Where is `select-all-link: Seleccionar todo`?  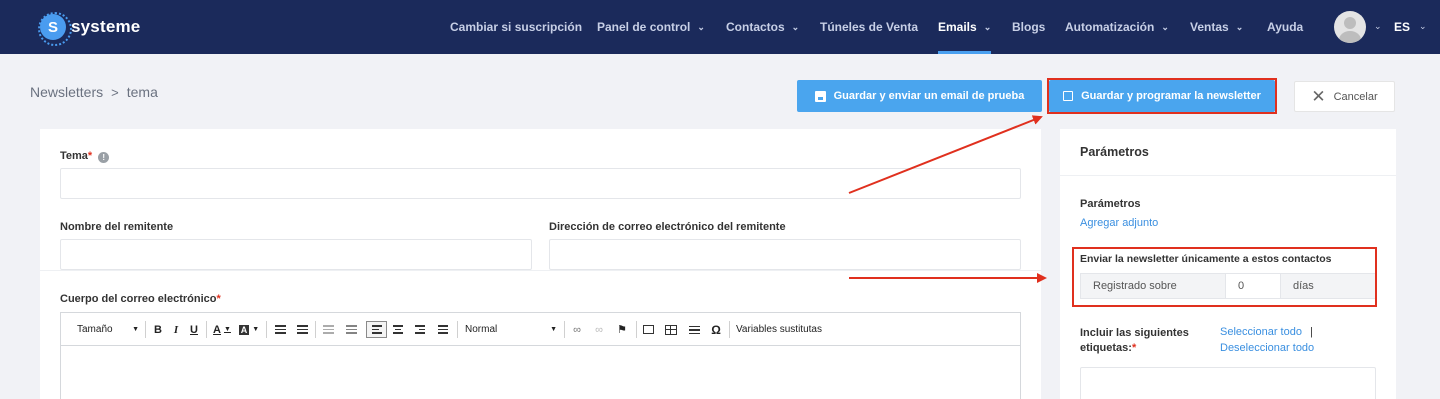
select-all-link: Seleccionar todo is located at coordinates (1261, 332).